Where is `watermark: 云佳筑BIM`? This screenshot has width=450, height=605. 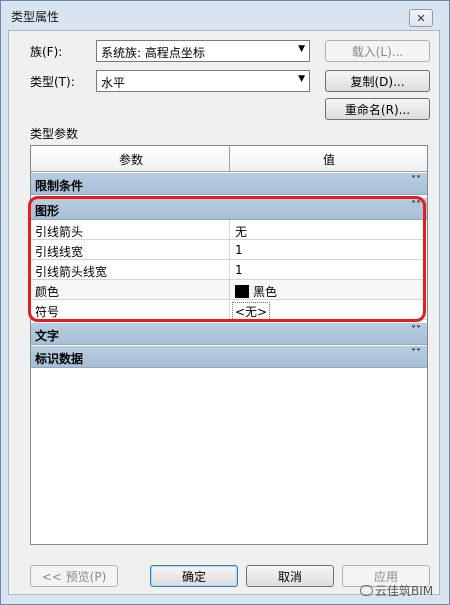 watermark: 云佳筑BIM is located at coordinates (396, 590).